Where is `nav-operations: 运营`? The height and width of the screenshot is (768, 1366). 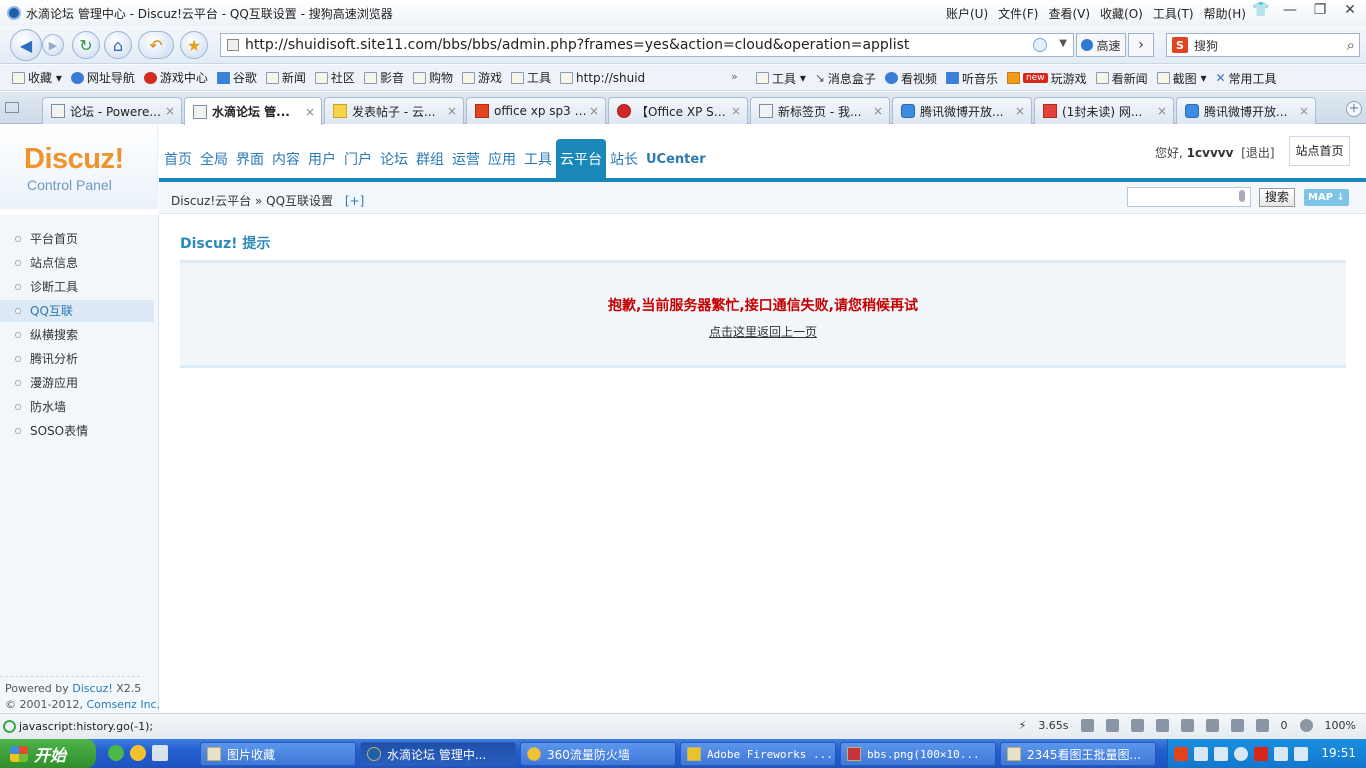 nav-operations: 运营 is located at coordinates (466, 159).